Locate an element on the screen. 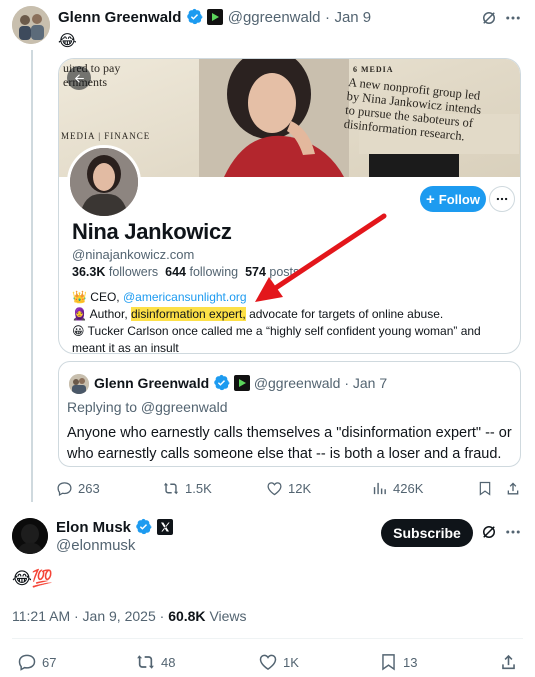 This screenshot has width=535, height=677. red-arrow-annotation is located at coordinates (321, 257).